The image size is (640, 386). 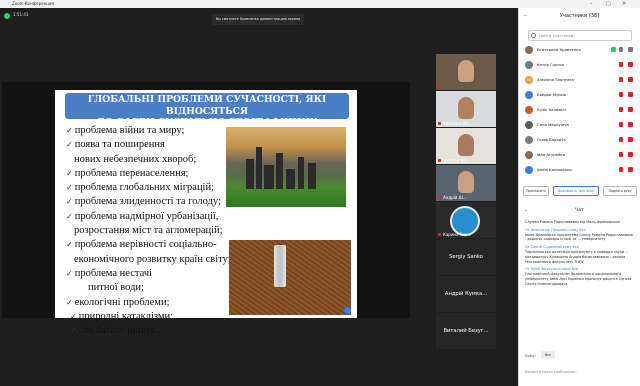 What do you see at coordinates (550, 64) in the screenshot?
I see `participant-name: Кетер Груска` at bounding box center [550, 64].